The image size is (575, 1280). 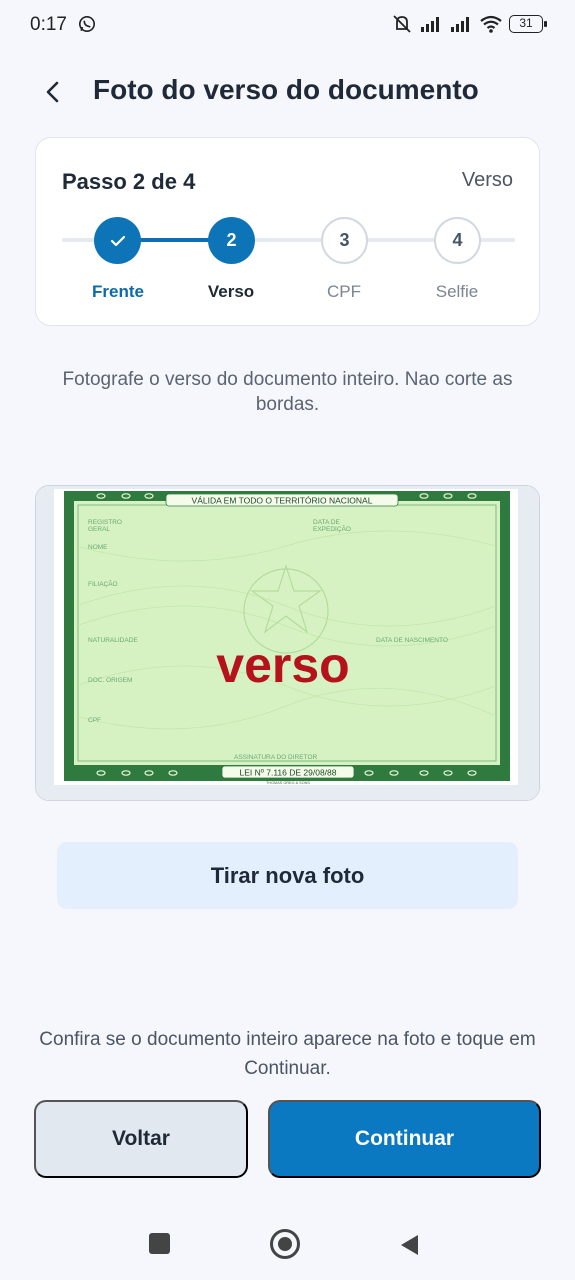 I want to click on header: Foto do verso do documento, so click(x=287, y=92).